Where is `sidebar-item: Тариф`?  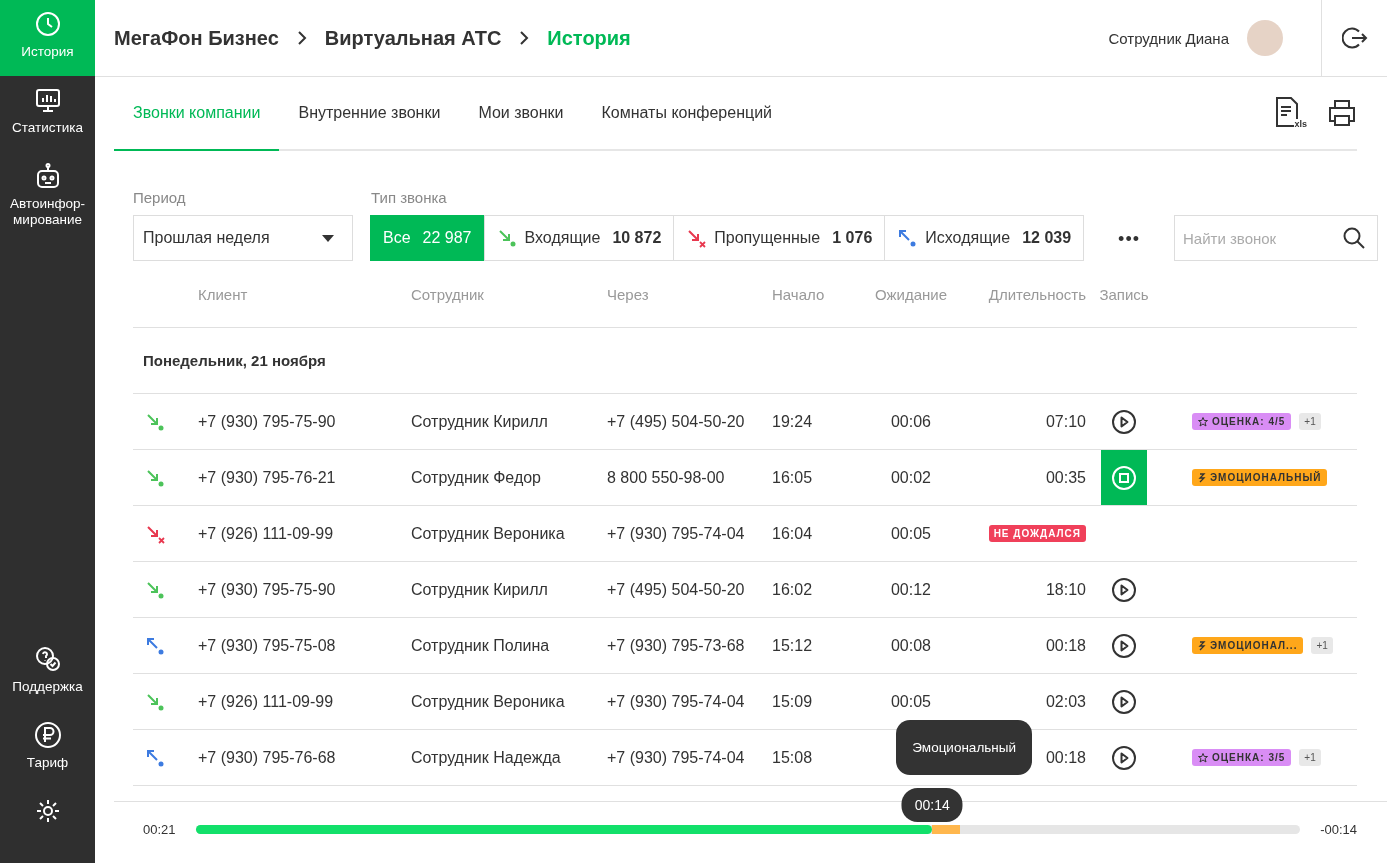
sidebar-item: Тариф is located at coordinates (47, 749).